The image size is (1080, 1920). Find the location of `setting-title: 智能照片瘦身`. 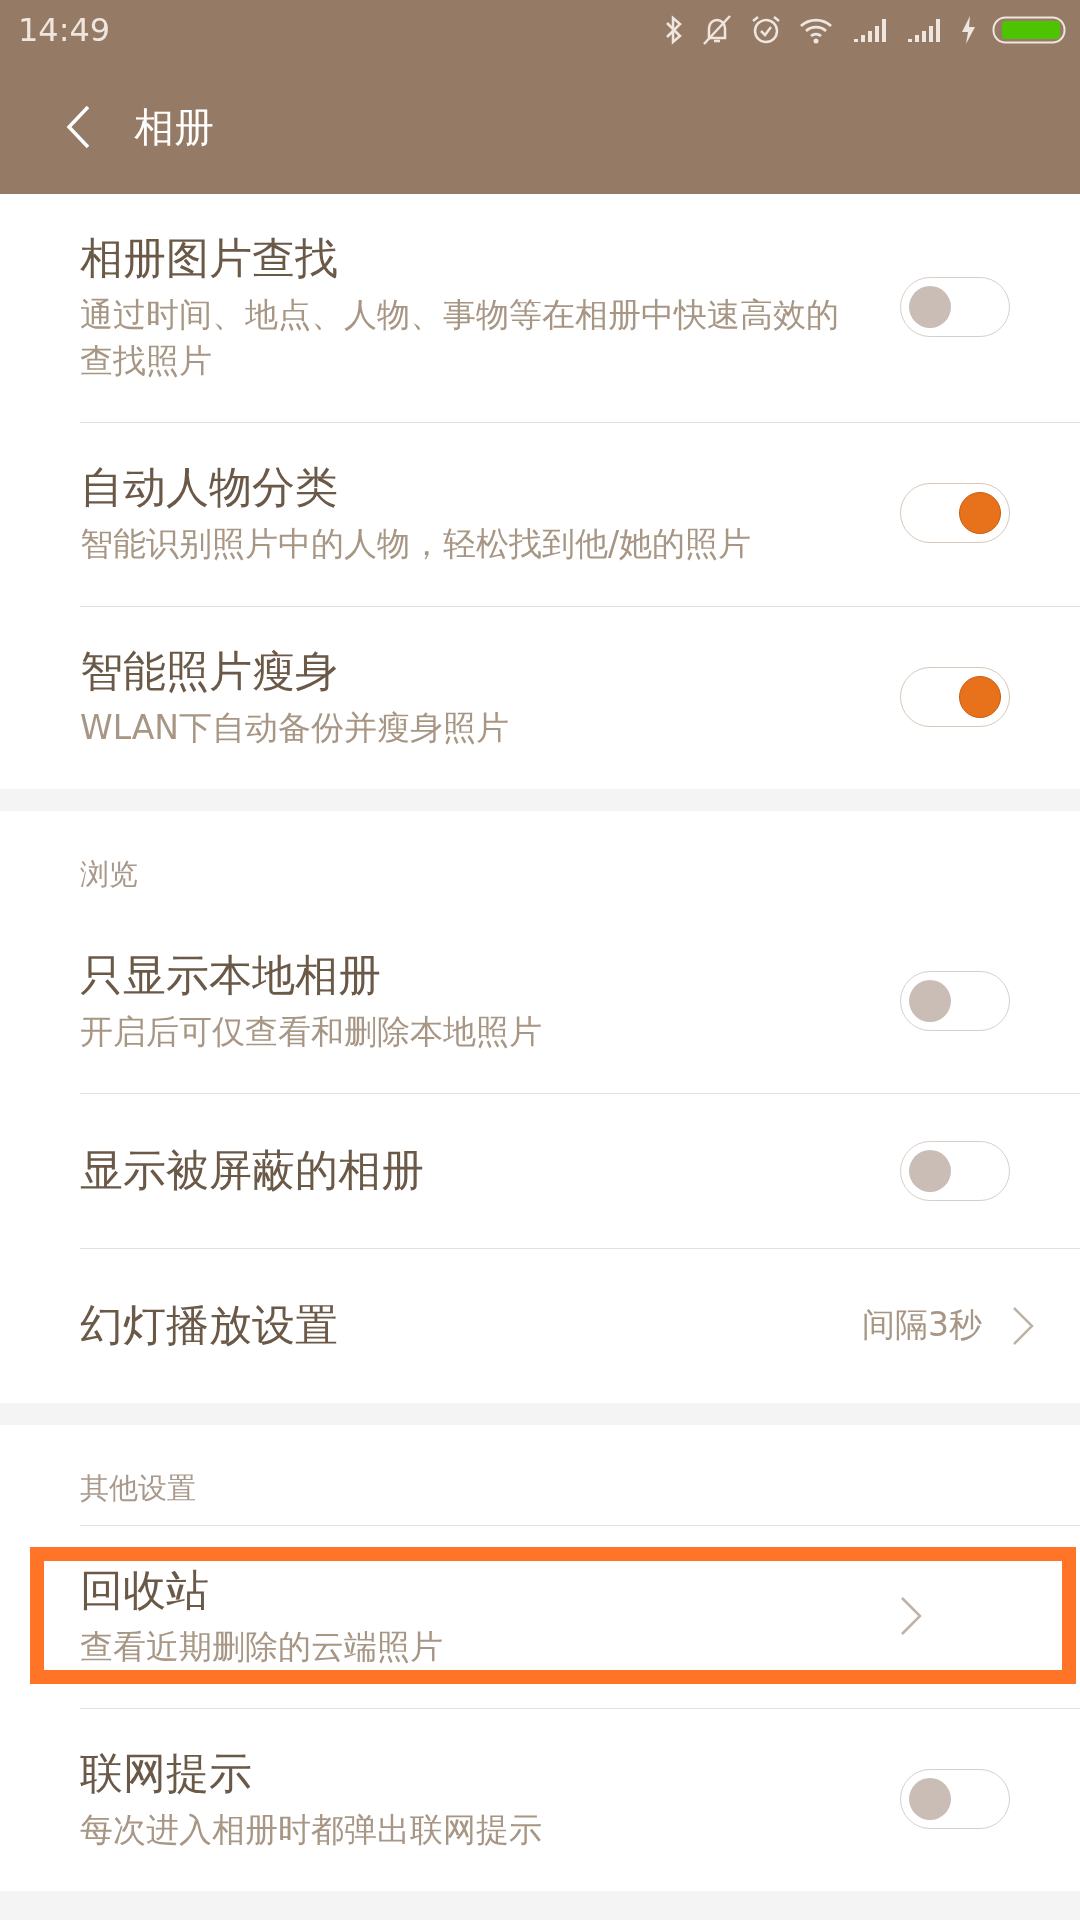

setting-title: 智能照片瘦身 is located at coordinates (209, 671).